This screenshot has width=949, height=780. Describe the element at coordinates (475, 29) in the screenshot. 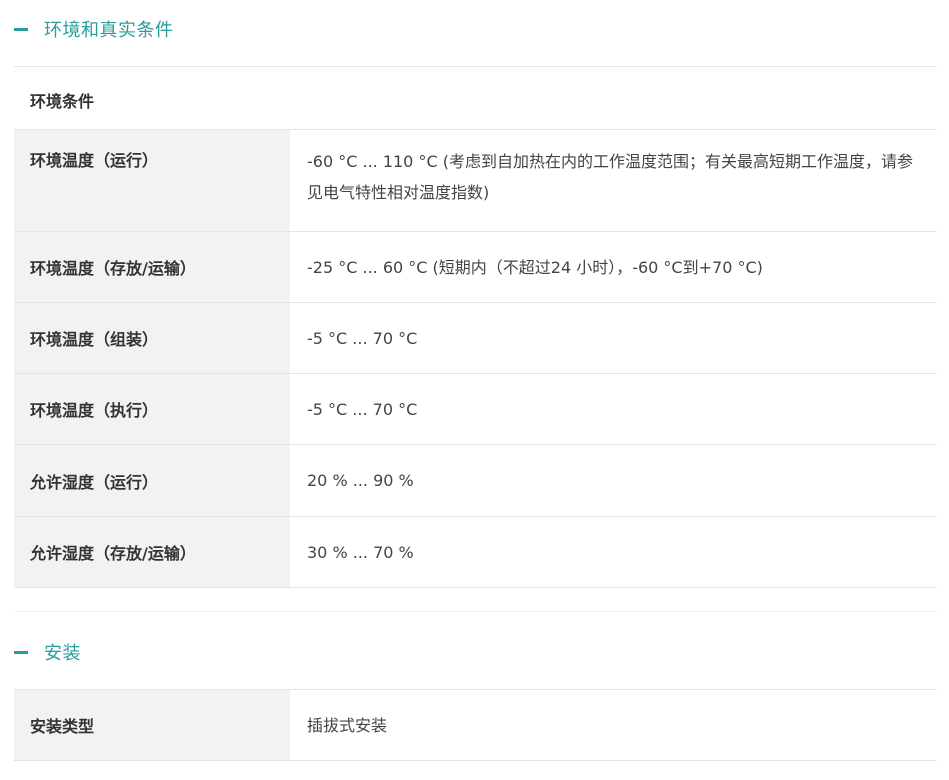

I see `section-toggle-environment: 环境和真实条件` at that location.